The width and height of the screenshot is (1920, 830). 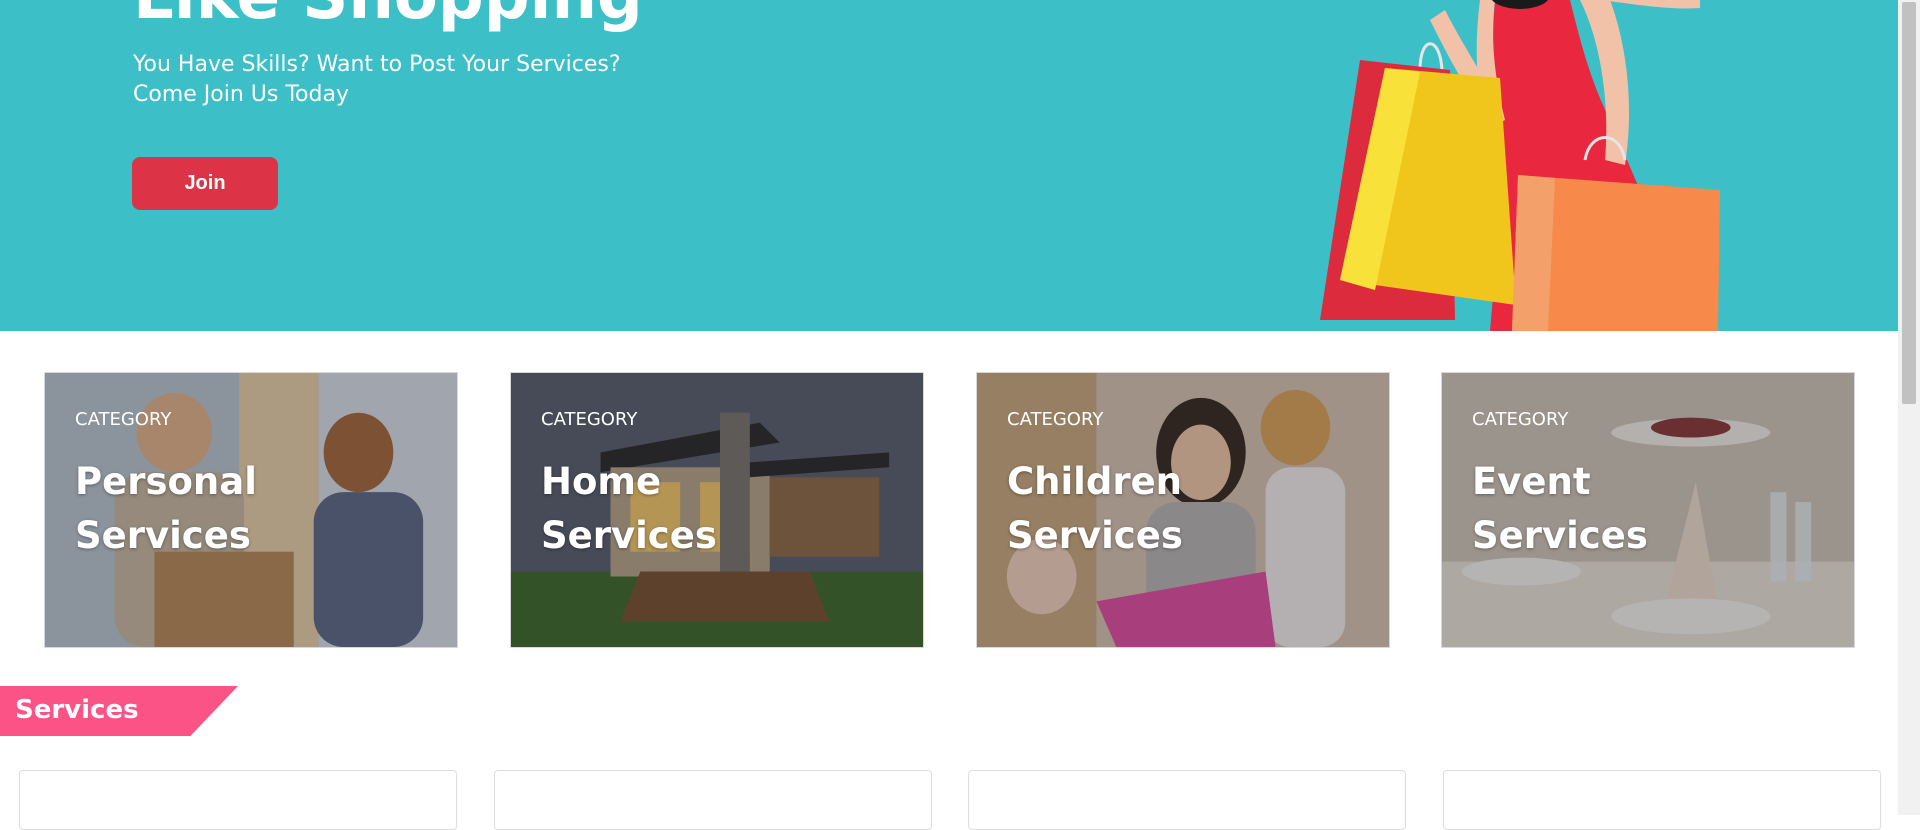 I want to click on category-card-home: CATEGORY Home Services, so click(x=717, y=510).